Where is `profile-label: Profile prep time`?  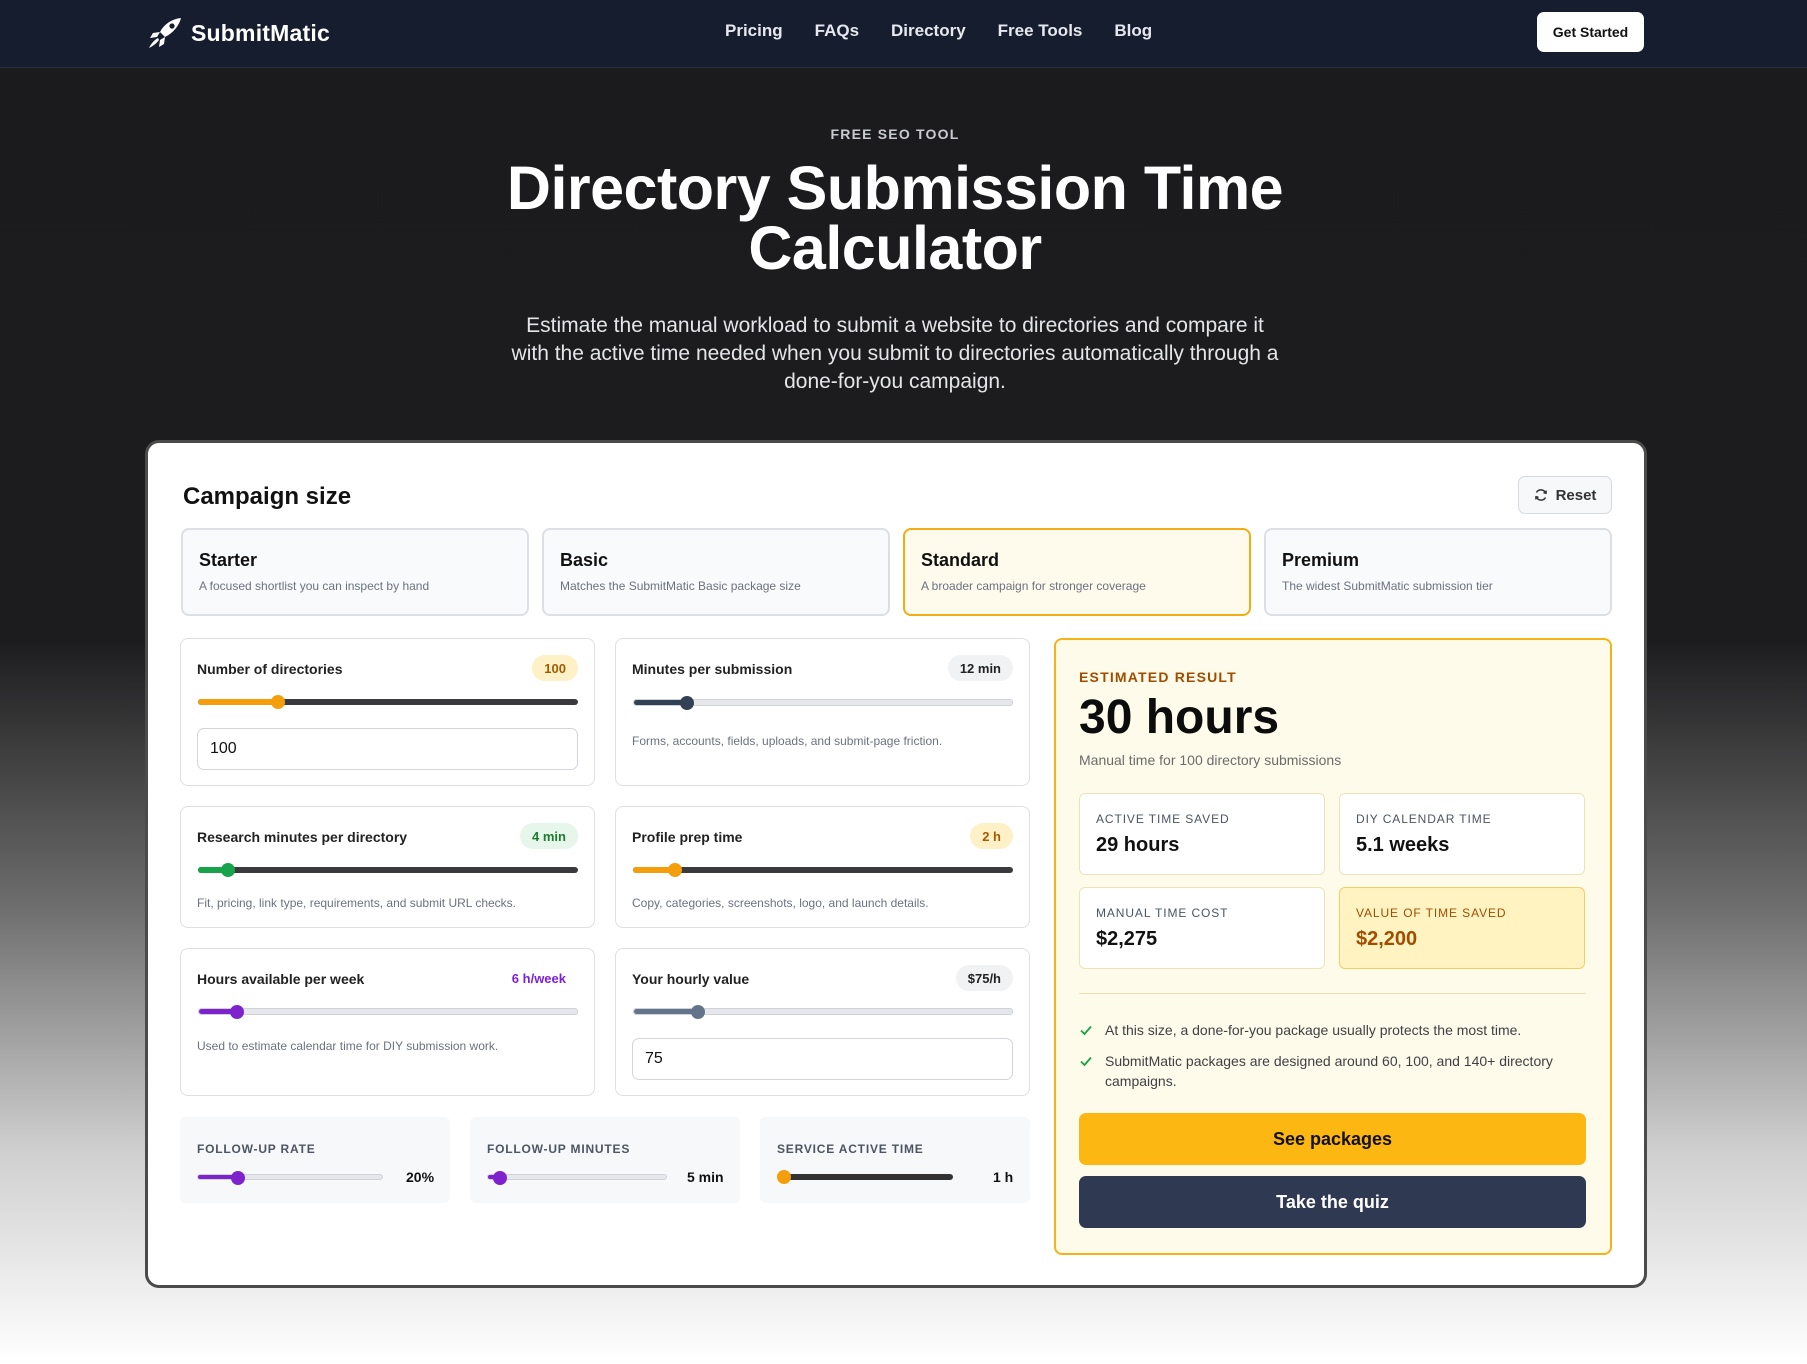
profile-label: Profile prep time is located at coordinates (687, 837).